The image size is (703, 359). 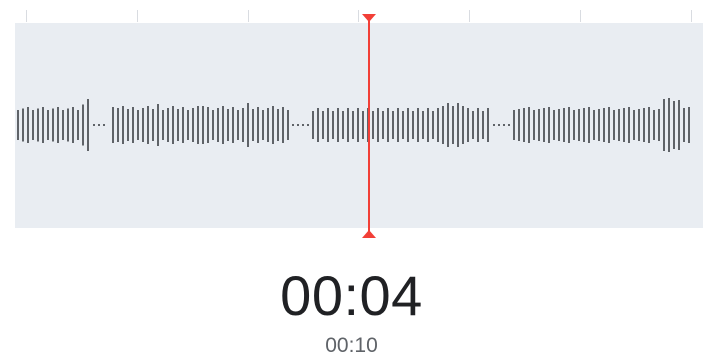 I want to click on waveform, so click(x=353, y=125).